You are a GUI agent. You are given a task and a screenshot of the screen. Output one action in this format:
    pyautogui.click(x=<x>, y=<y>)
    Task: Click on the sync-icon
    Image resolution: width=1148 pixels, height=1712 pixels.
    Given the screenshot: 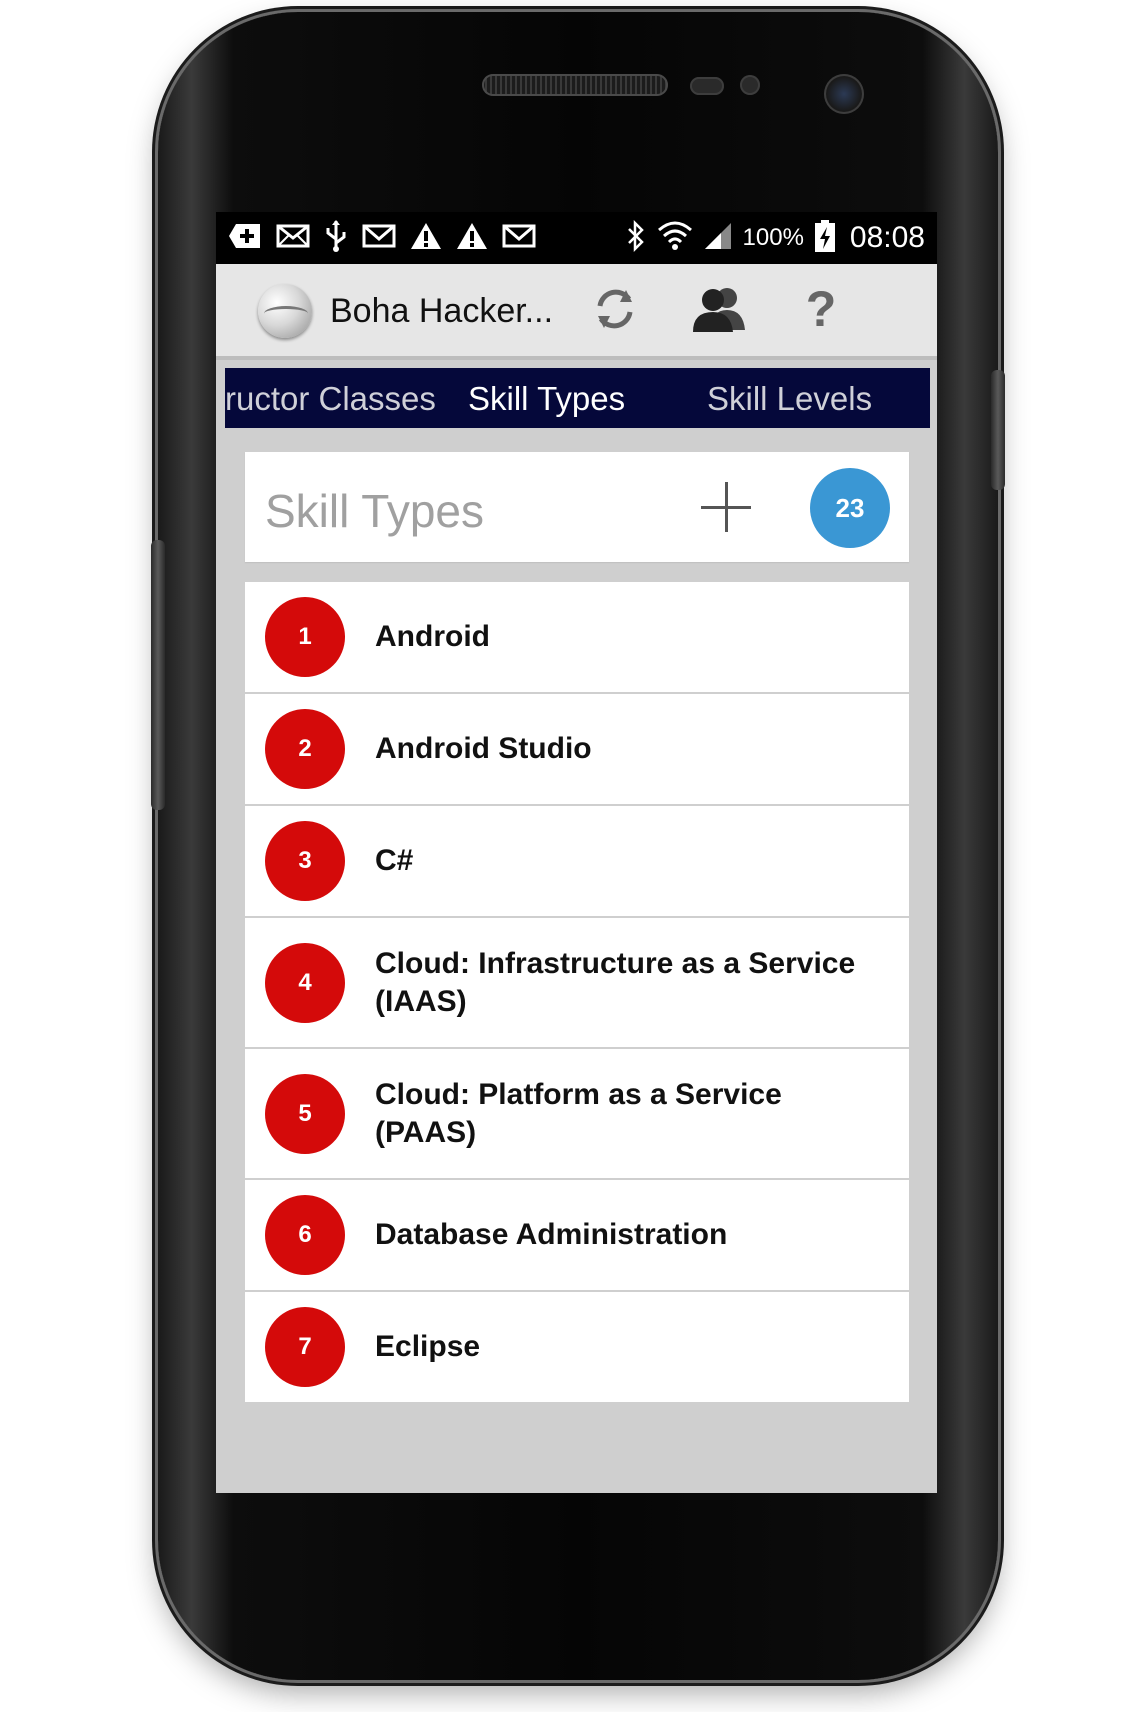 What is the action you would take?
    pyautogui.click(x=615, y=309)
    